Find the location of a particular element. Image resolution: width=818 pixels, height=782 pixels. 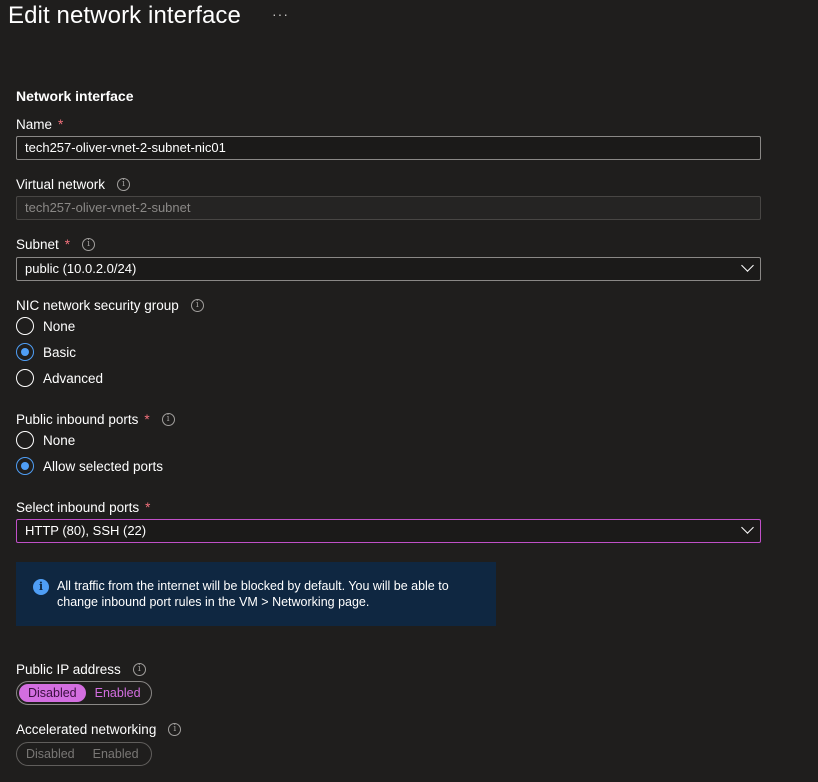

more-icon: ··· is located at coordinates (280, 14).